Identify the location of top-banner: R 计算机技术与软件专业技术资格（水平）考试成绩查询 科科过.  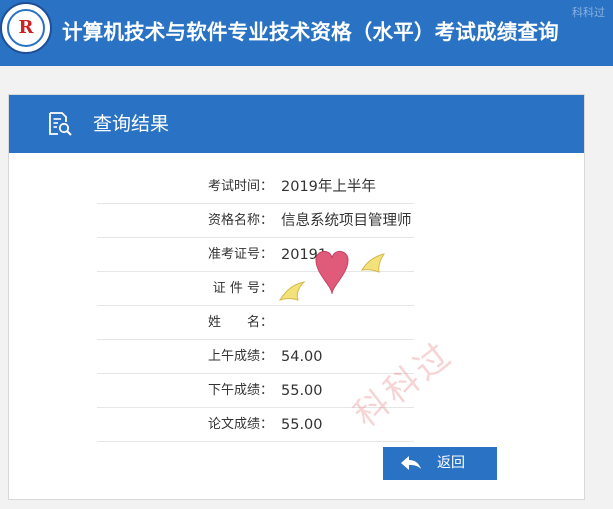
(306, 33).